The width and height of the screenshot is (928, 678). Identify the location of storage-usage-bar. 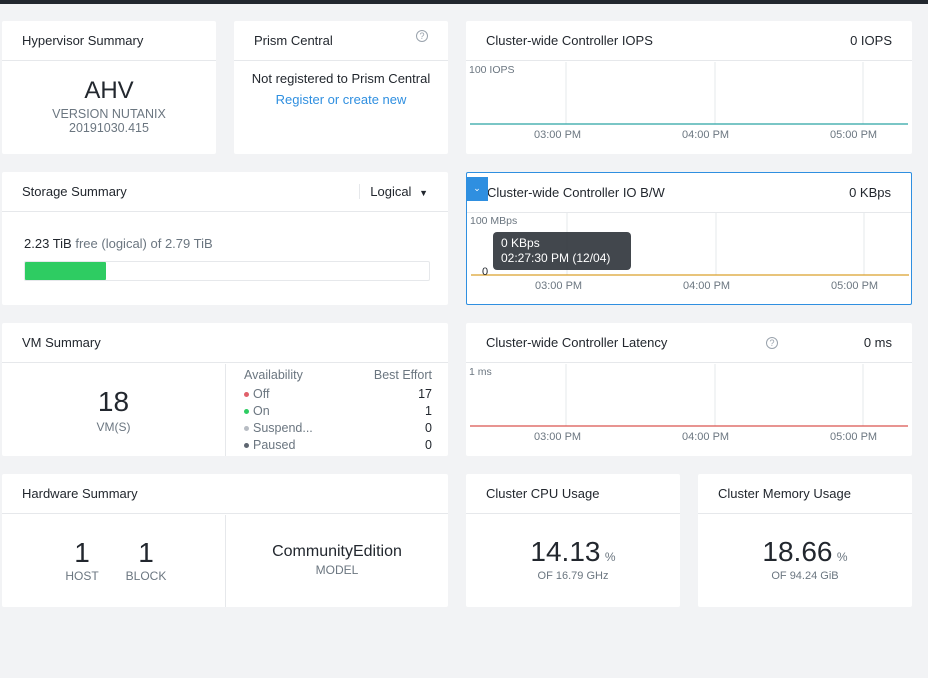
(227, 271).